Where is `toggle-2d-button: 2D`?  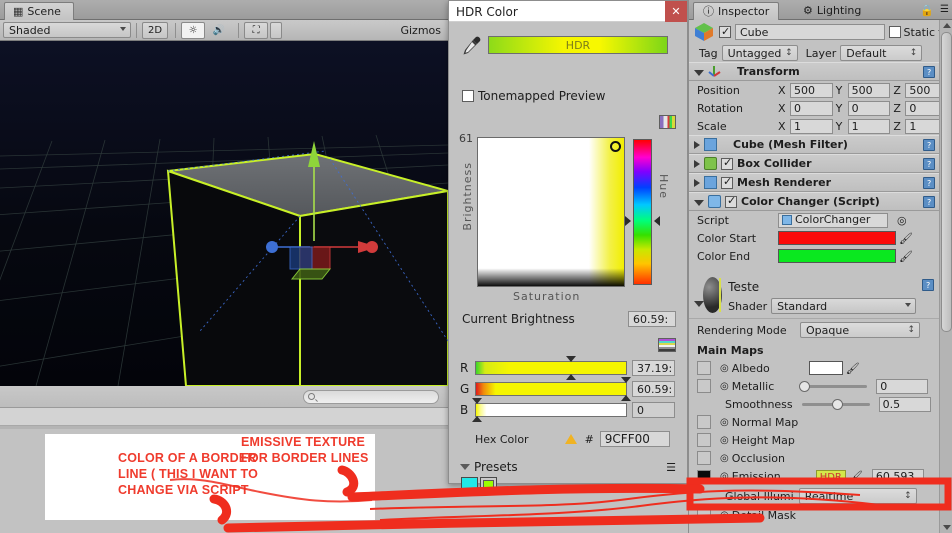
toggle-2d-button: 2D is located at coordinates (155, 30).